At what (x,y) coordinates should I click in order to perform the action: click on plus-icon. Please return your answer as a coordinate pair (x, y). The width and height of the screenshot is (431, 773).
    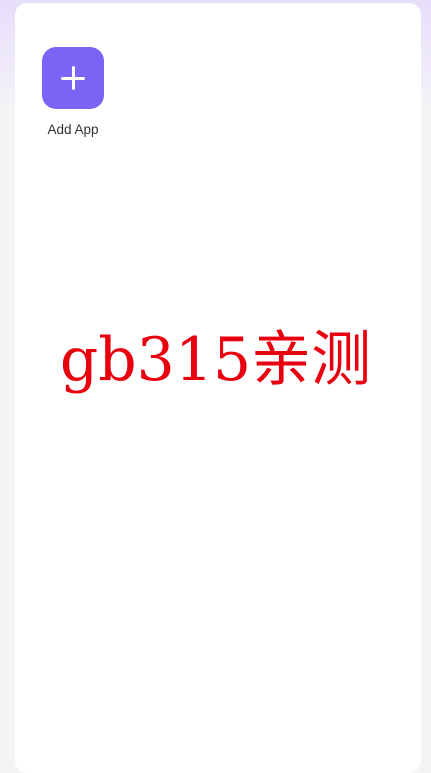
    Looking at the image, I should click on (73, 78).